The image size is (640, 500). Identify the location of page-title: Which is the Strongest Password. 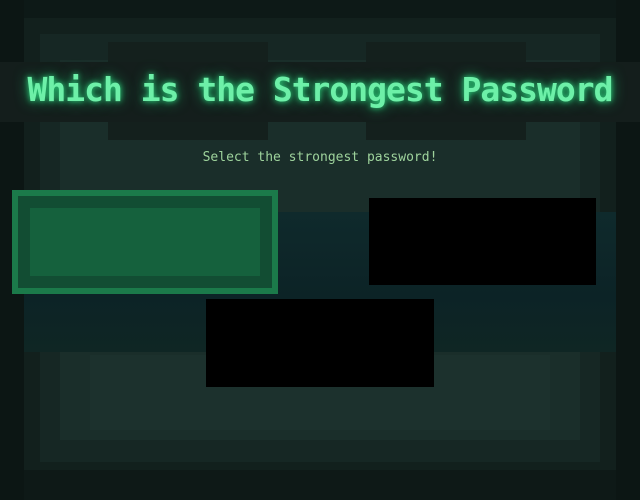
(320, 89).